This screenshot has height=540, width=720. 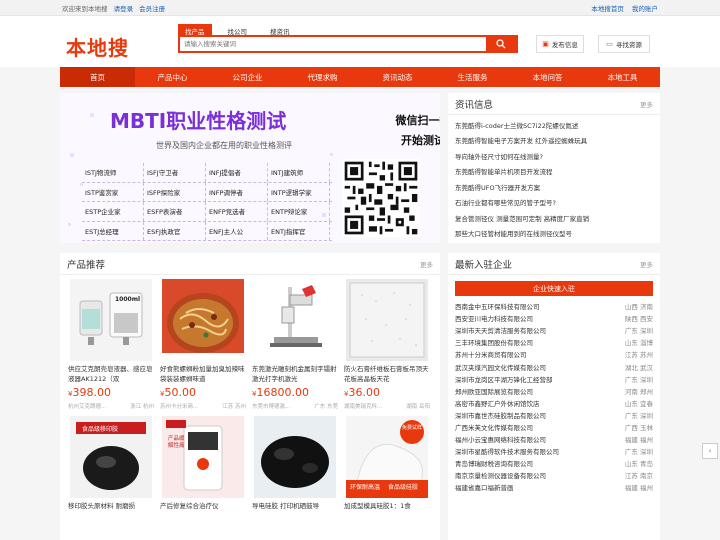 I want to click on company-name: 高密市鑫野汇户外休闲馆饮店, so click(x=497, y=403).